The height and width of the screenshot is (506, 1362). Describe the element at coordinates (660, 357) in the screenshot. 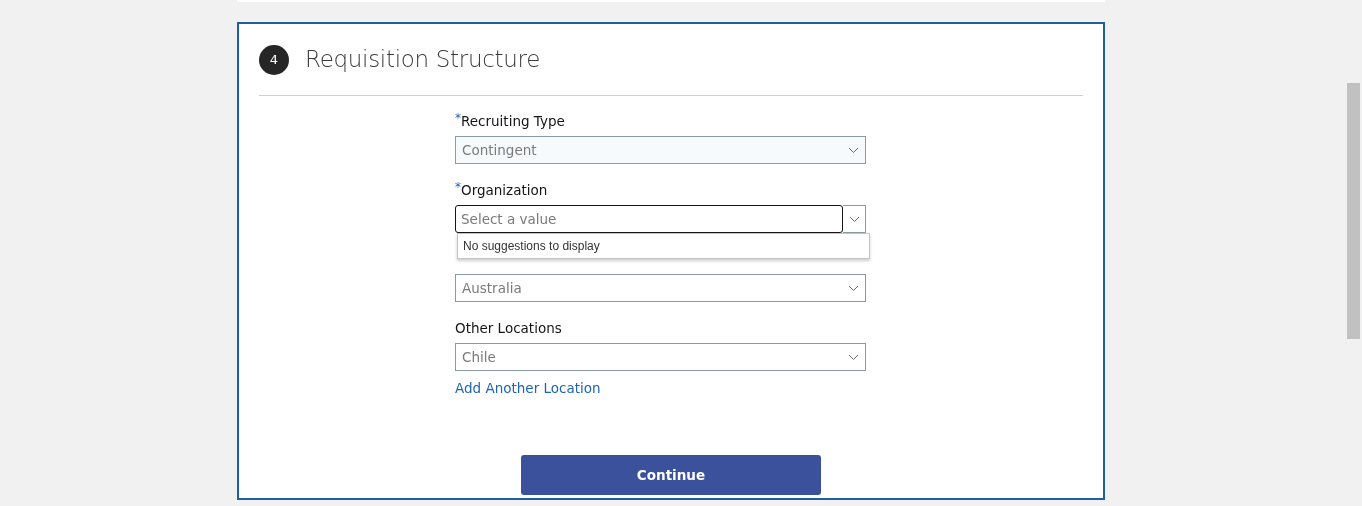

I see `select-field: Chile` at that location.